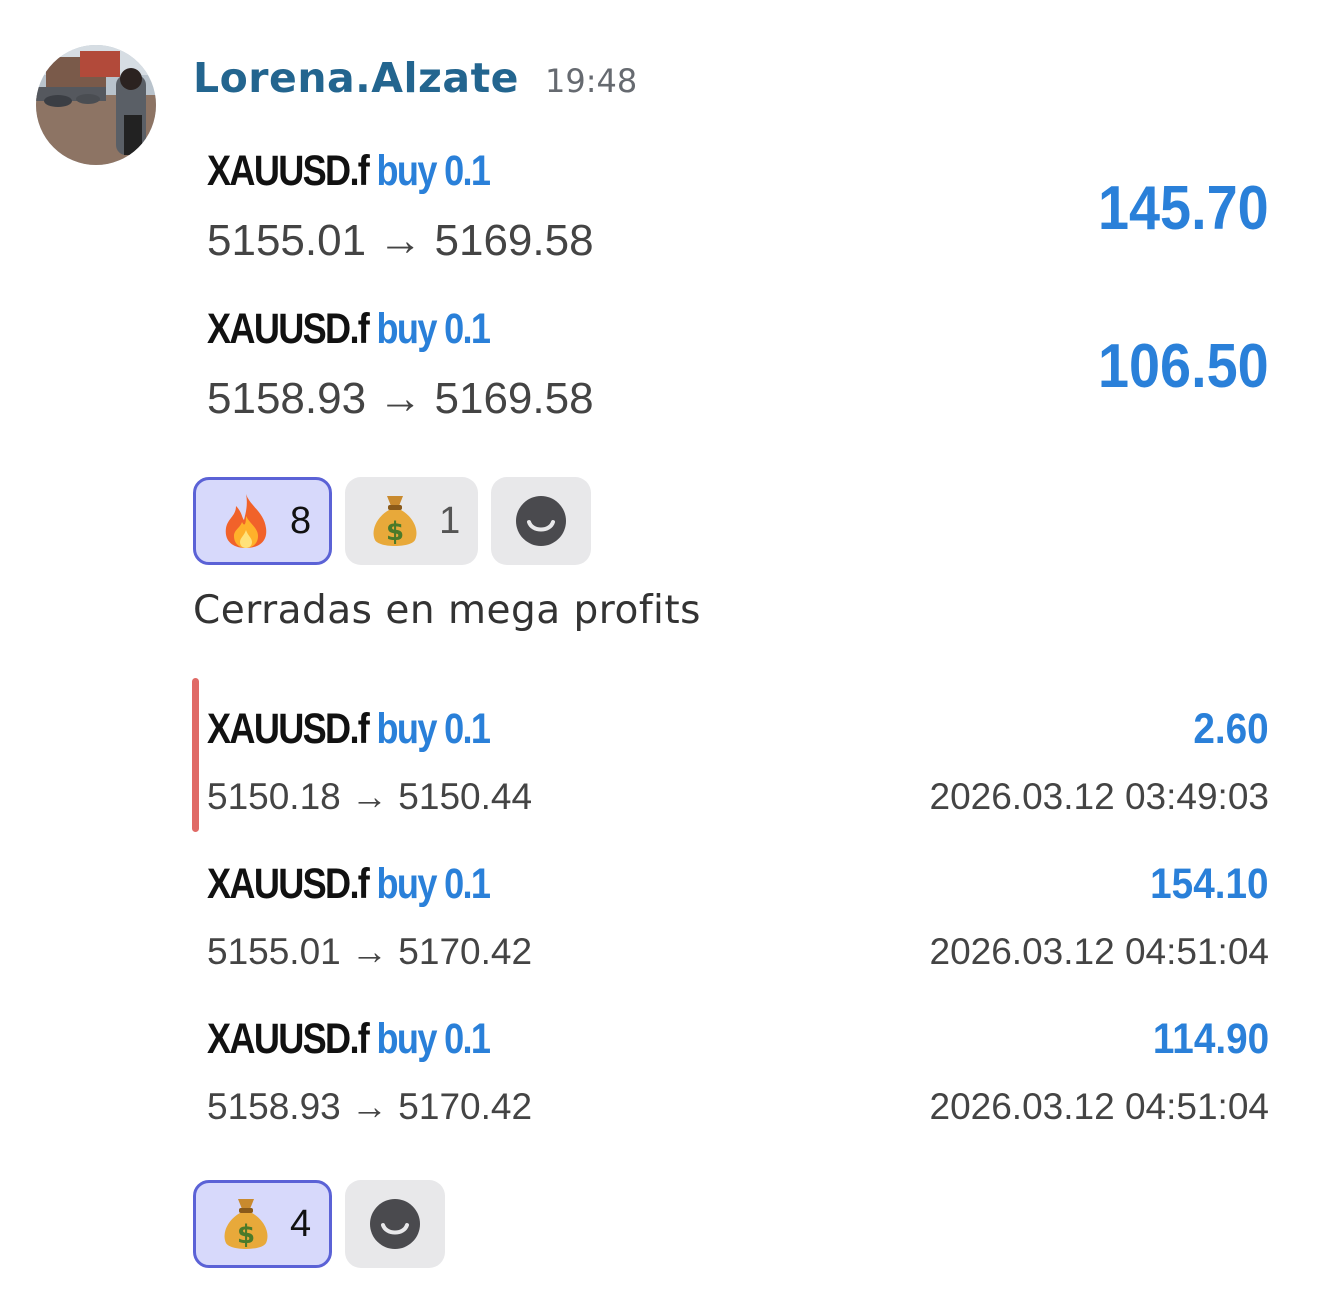  Describe the element at coordinates (96, 105) in the screenshot. I see `avatar` at that location.